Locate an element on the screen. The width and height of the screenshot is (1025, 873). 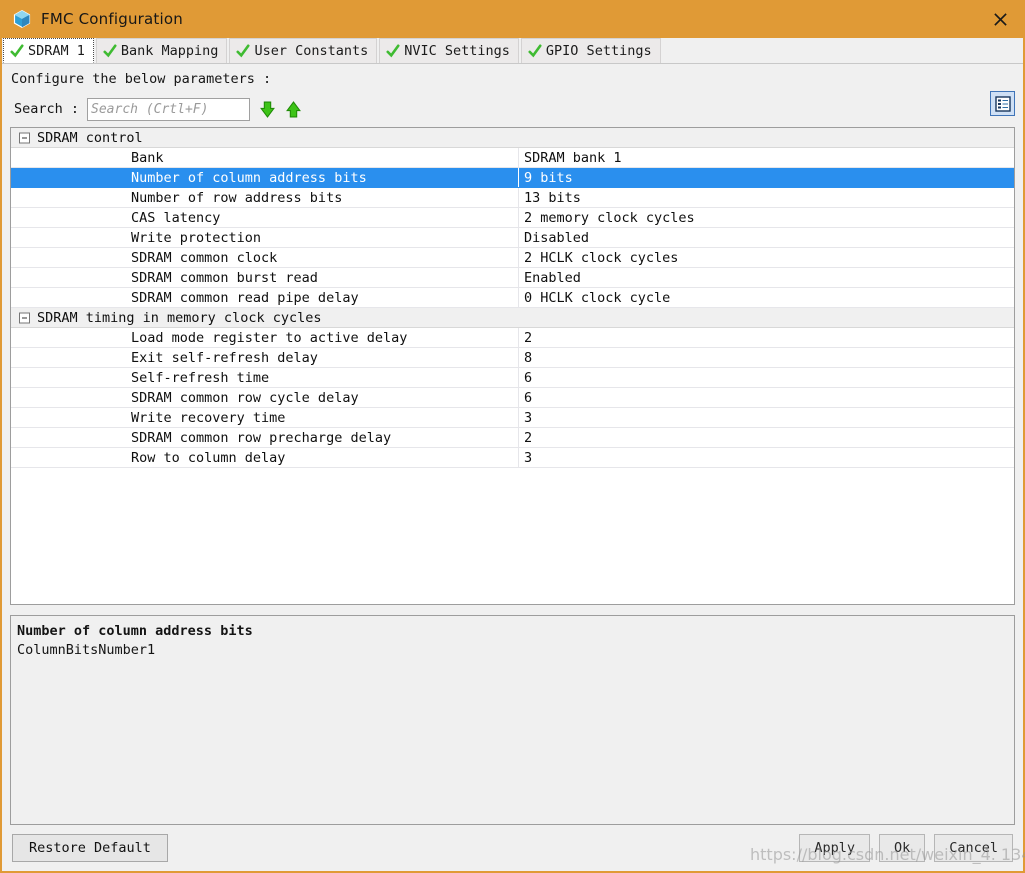
close-button is located at coordinates (1000, 19).